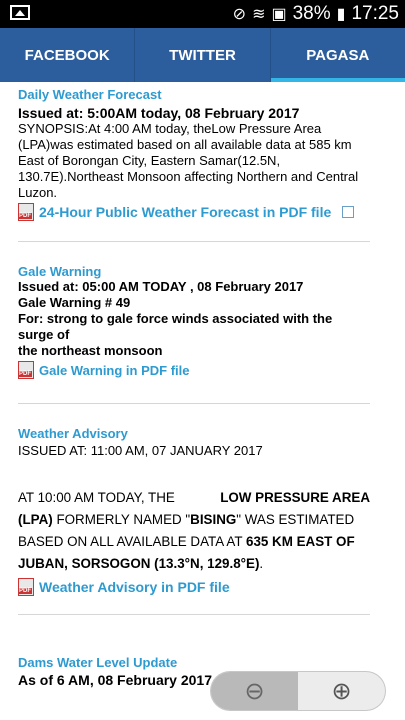 This screenshot has width=405, height=720. I want to click on wifi-icon: ≋, so click(259, 14).